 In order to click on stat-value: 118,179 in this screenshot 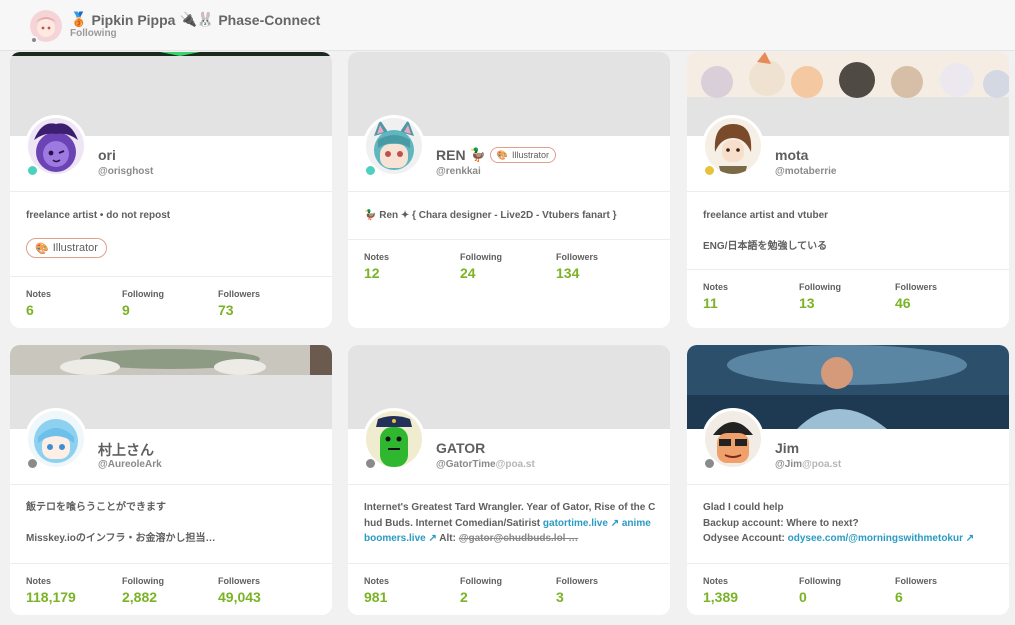, I will do `click(51, 597)`.